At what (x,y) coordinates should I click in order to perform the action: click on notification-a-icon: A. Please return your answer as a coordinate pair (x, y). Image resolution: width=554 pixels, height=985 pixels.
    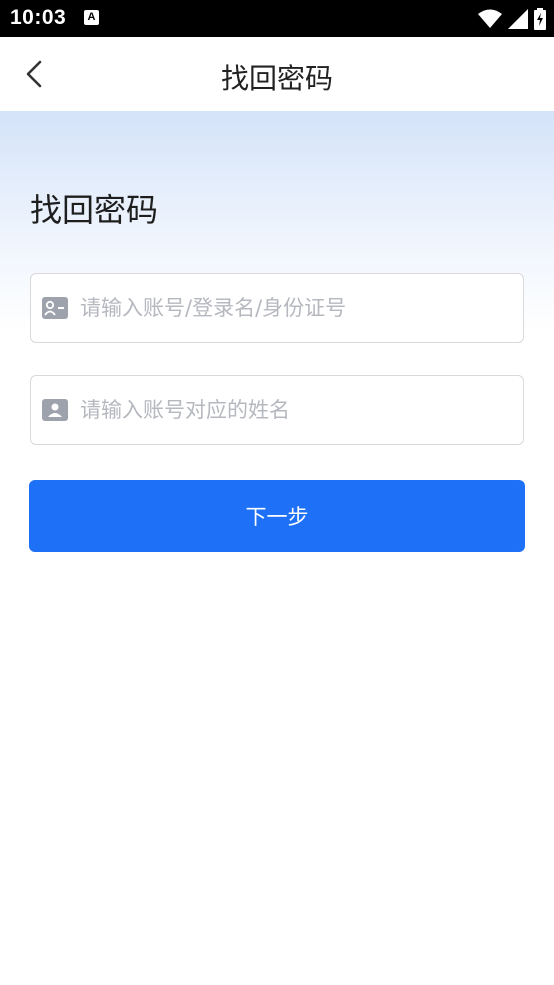
    Looking at the image, I should click on (91, 17).